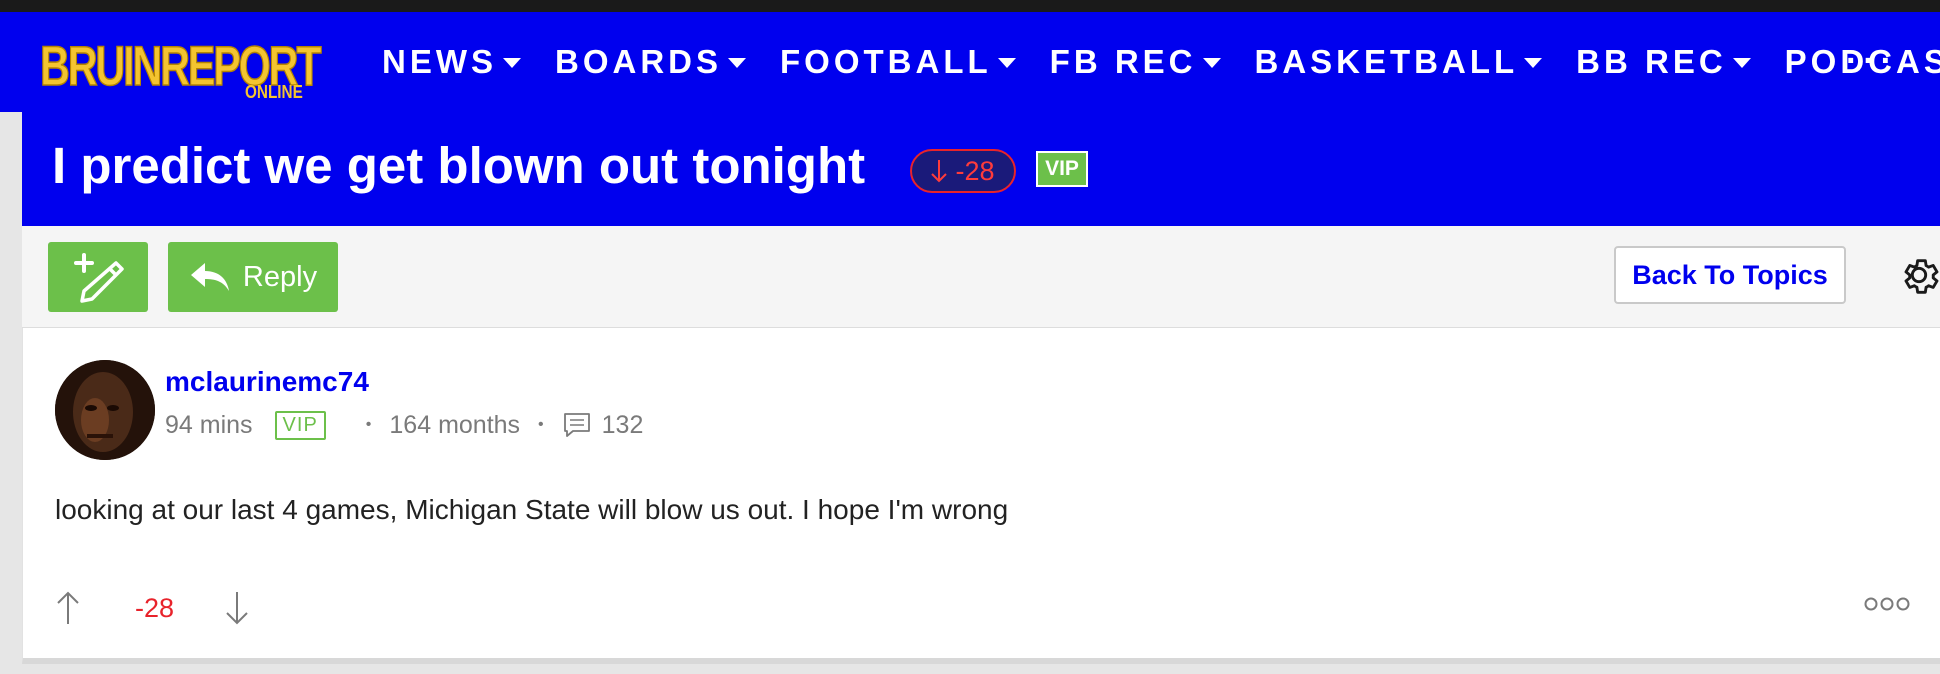 The width and height of the screenshot is (1940, 674). I want to click on nav-boards: BOARDS, so click(651, 62).